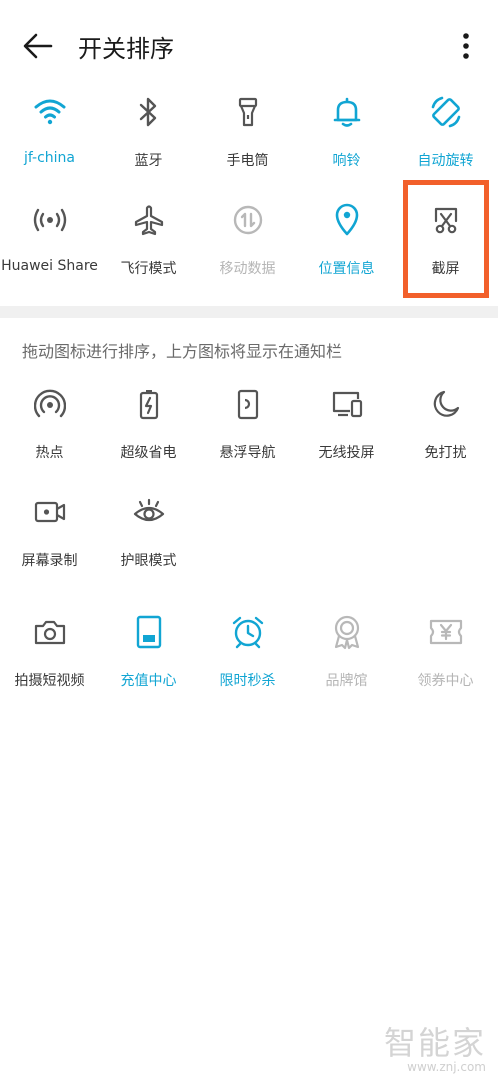 The image size is (498, 1080). I want to click on tile-label: 充值中心, so click(148, 681).